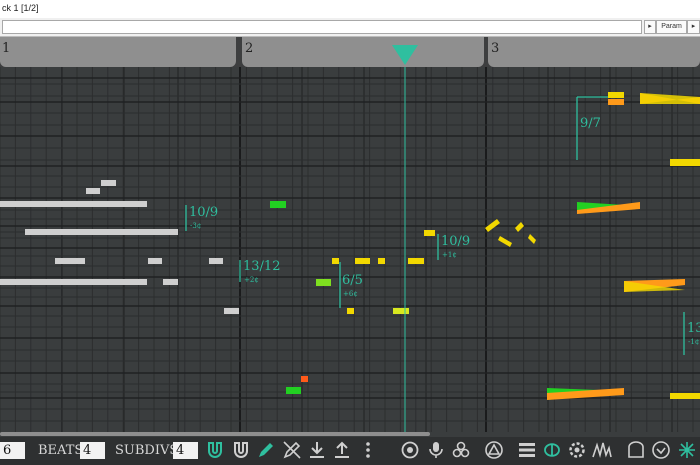 The height and width of the screenshot is (465, 700). What do you see at coordinates (602, 450) in the screenshot?
I see `waveform-icon` at bounding box center [602, 450].